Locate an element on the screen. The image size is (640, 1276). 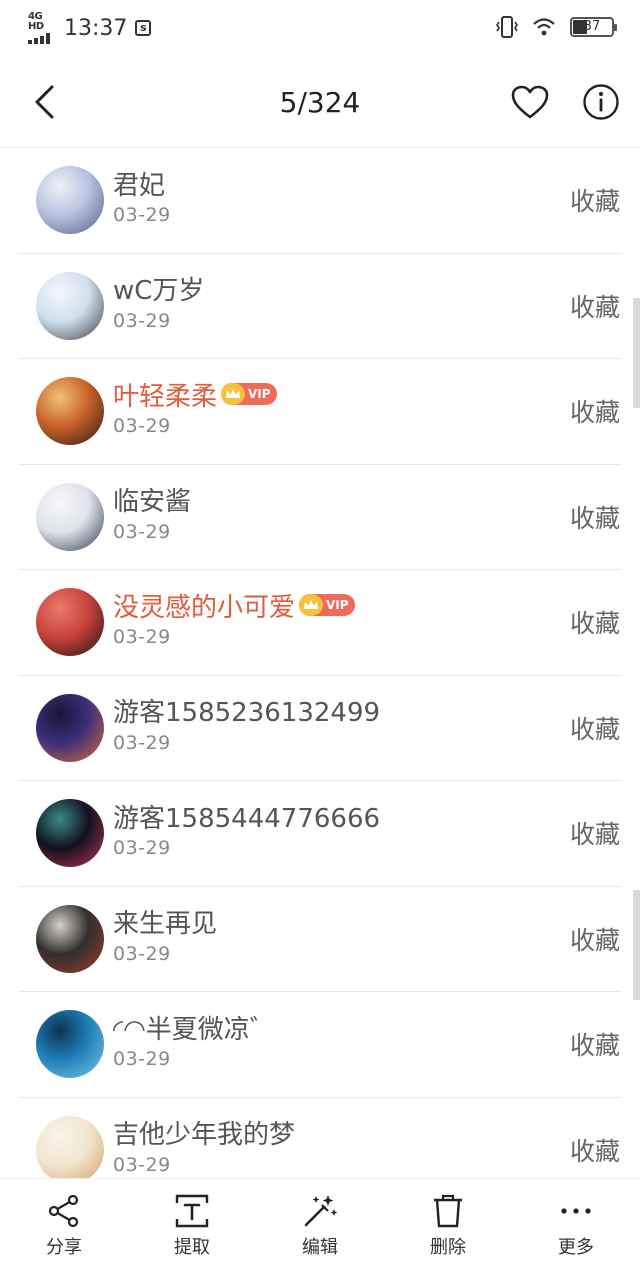
user-name: 游客1585444776666 is located at coordinates (247, 818).